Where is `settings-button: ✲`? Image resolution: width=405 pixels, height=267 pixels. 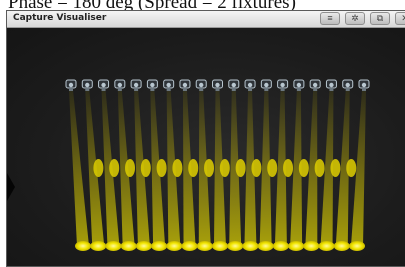 settings-button: ✲ is located at coordinates (355, 18).